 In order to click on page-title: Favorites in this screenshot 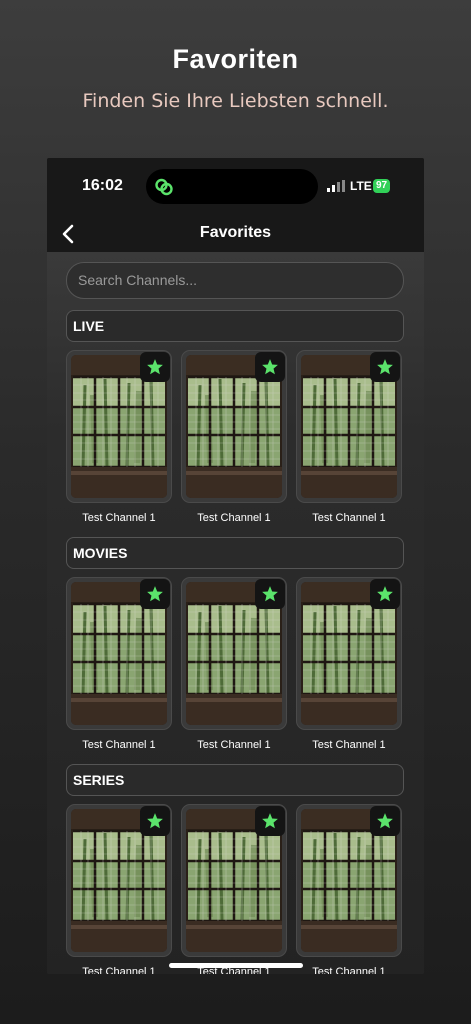, I will do `click(235, 232)`.